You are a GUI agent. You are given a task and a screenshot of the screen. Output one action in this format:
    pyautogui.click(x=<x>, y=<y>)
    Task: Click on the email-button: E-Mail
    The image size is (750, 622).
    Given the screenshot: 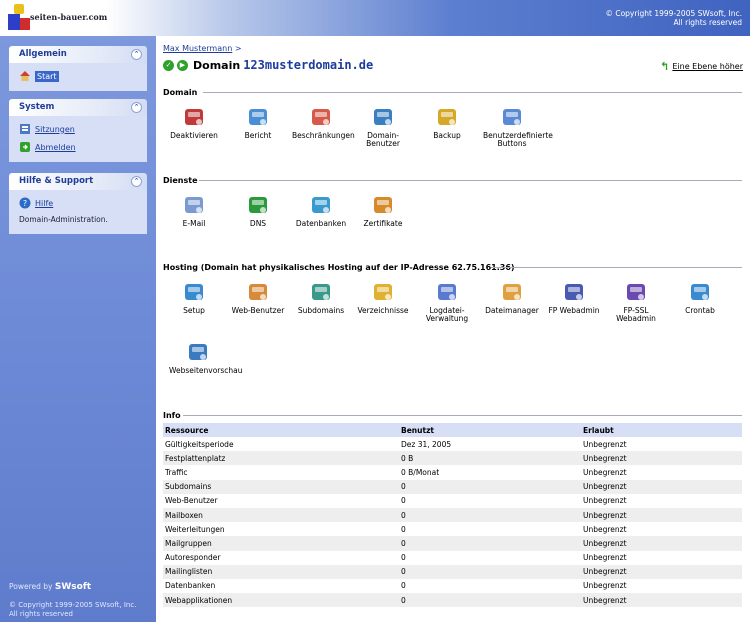 What is the action you would take?
    pyautogui.click(x=194, y=211)
    